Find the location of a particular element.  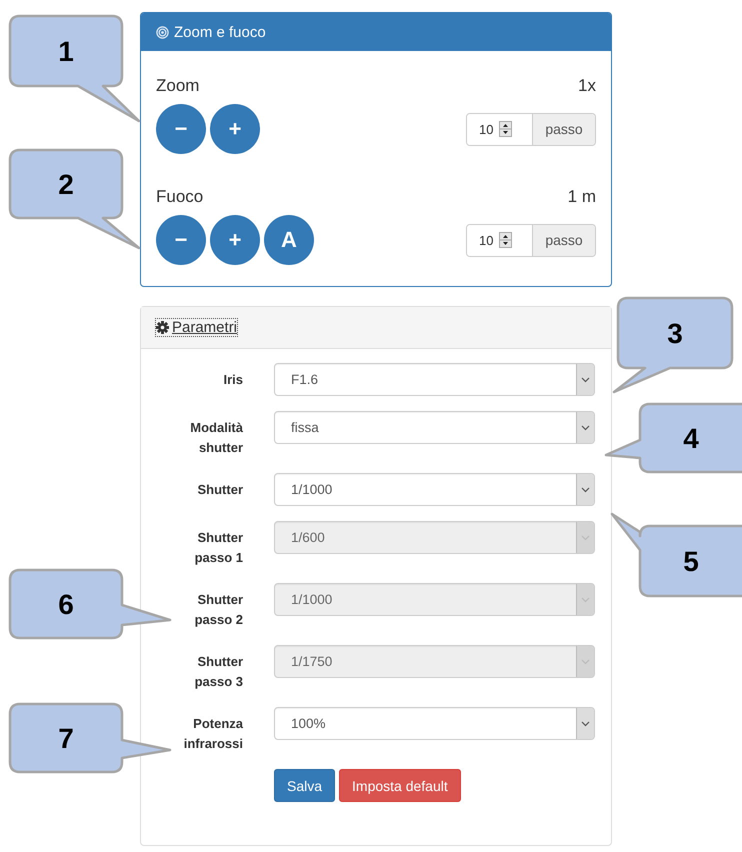

reset-button: Imposta default is located at coordinates (400, 785).